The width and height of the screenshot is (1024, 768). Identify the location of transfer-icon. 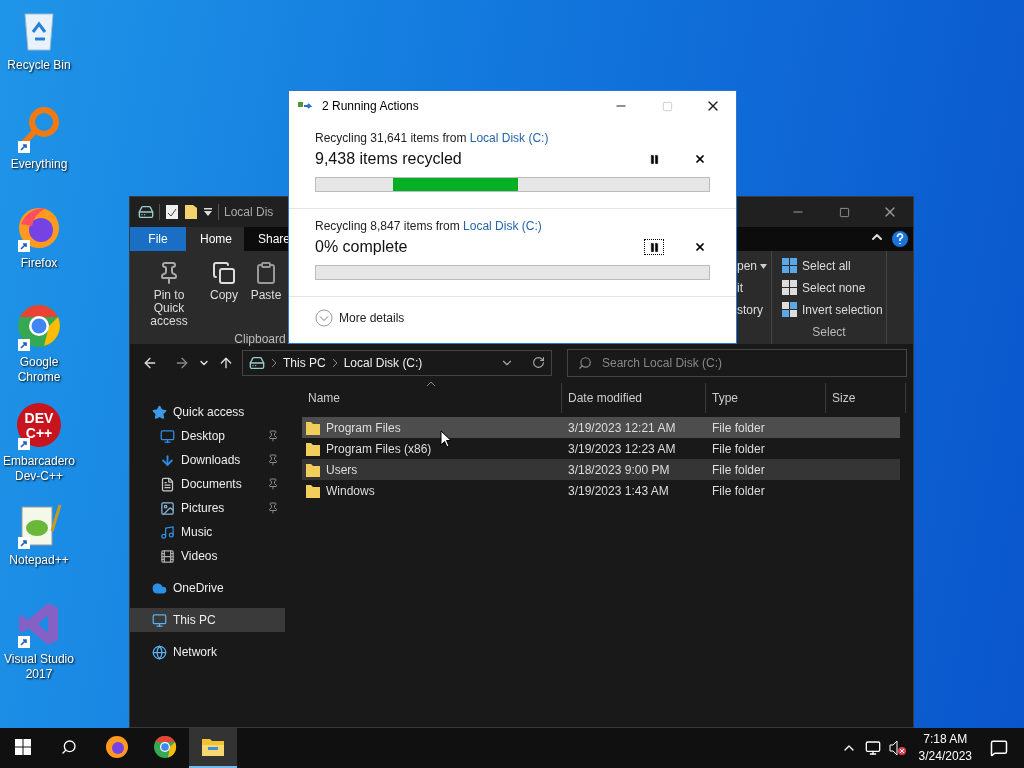
(306, 106).